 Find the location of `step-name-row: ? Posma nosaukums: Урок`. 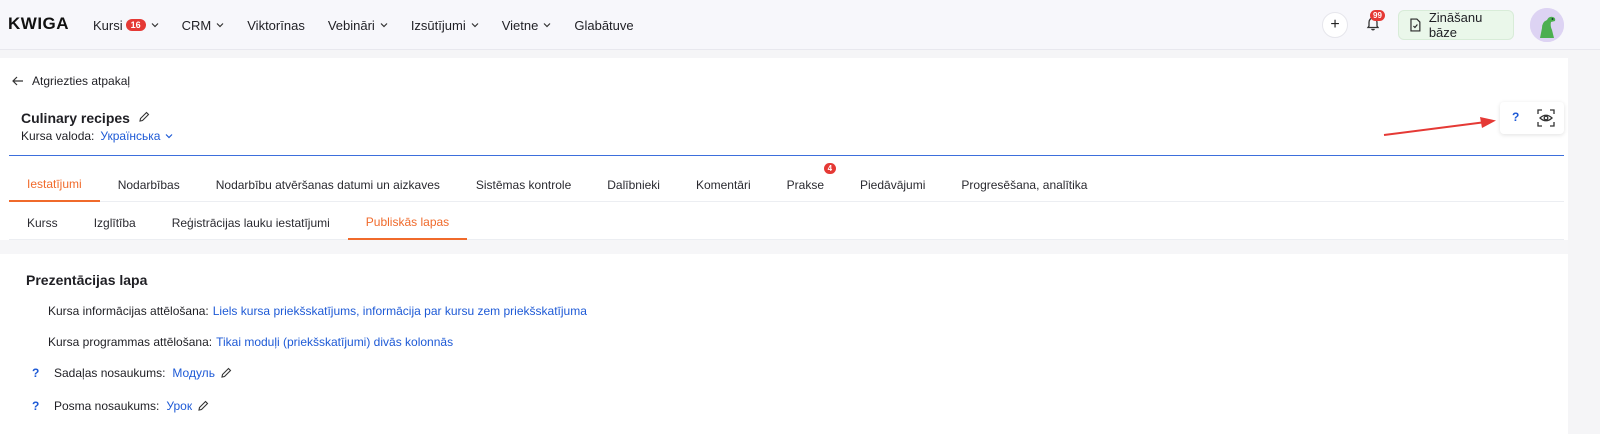

step-name-row: ? Posma nosaukums: Урок is located at coordinates (120, 406).